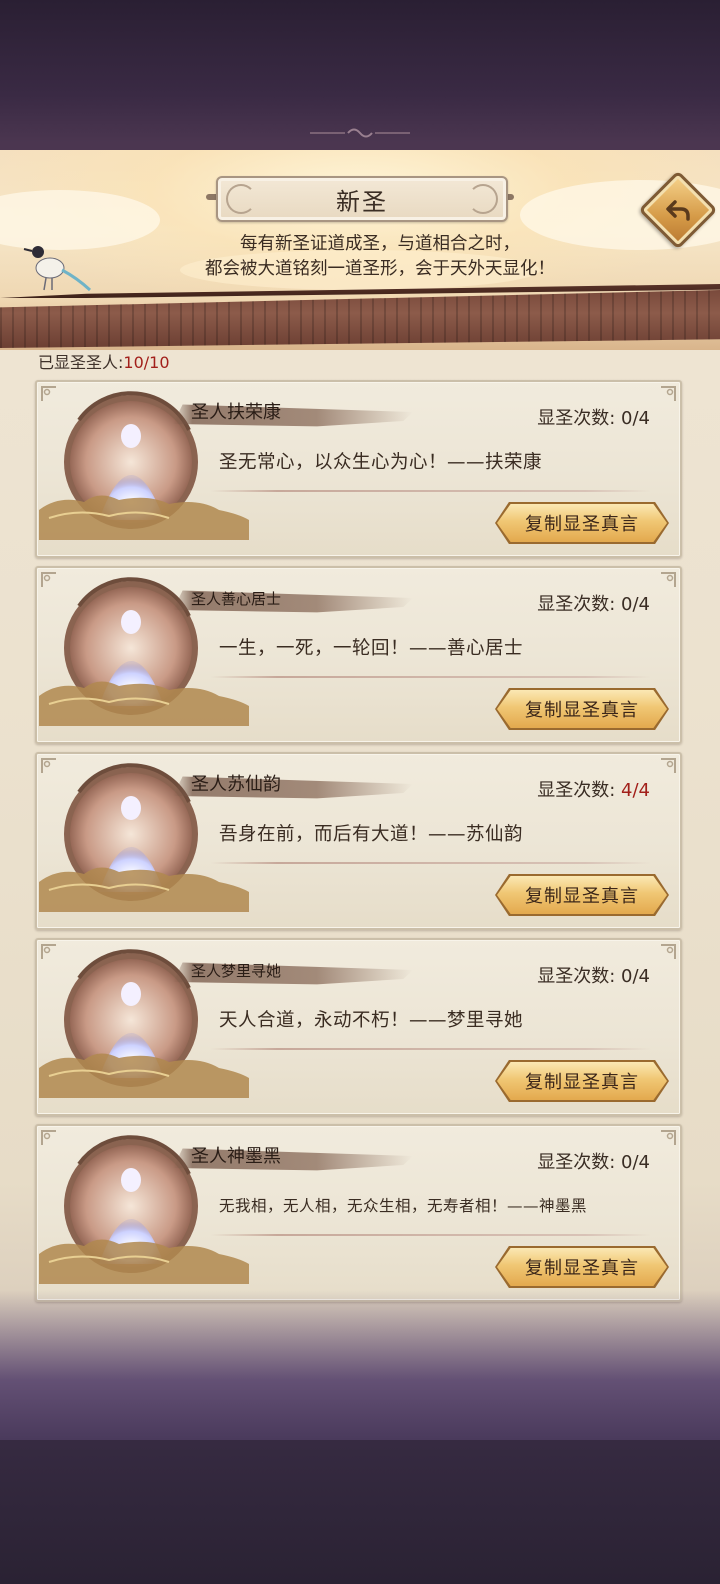  What do you see at coordinates (371, 834) in the screenshot?
I see `saint-quote: 吾身在前，而后有大道！——苏仙韵` at bounding box center [371, 834].